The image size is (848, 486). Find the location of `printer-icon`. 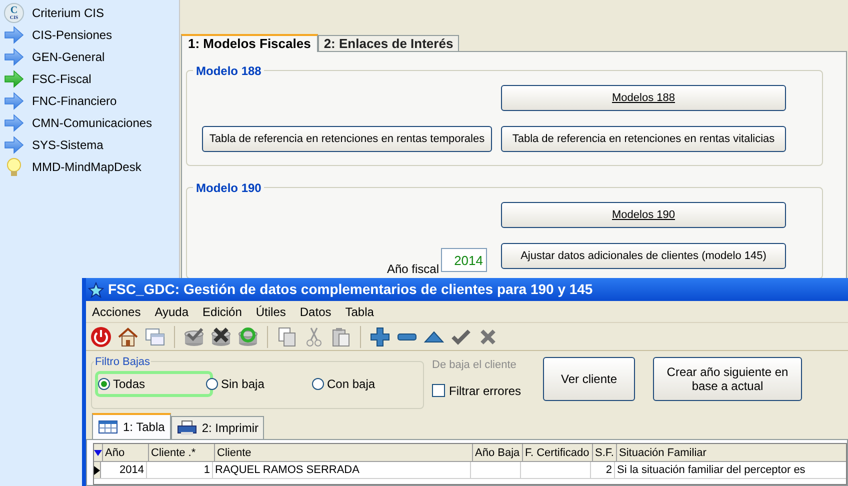

printer-icon is located at coordinates (186, 428).